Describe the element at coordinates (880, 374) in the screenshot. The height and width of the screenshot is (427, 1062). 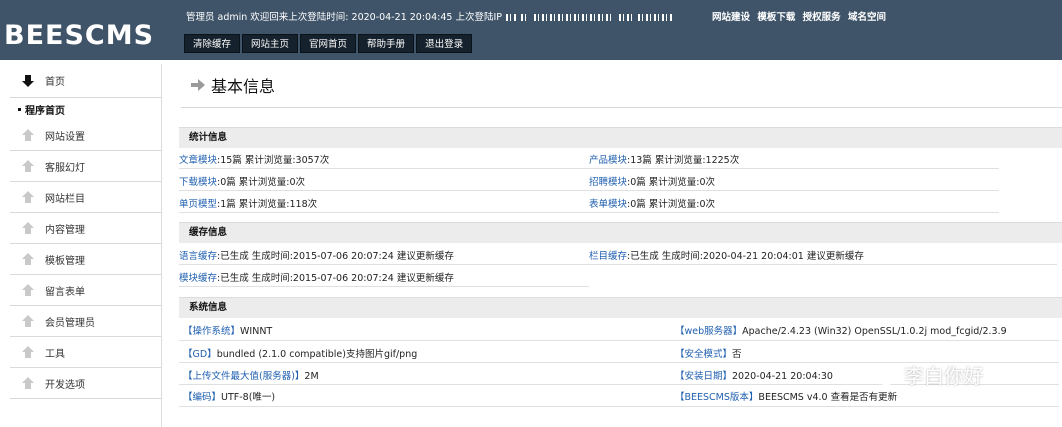
I see `wechat-icon` at that location.